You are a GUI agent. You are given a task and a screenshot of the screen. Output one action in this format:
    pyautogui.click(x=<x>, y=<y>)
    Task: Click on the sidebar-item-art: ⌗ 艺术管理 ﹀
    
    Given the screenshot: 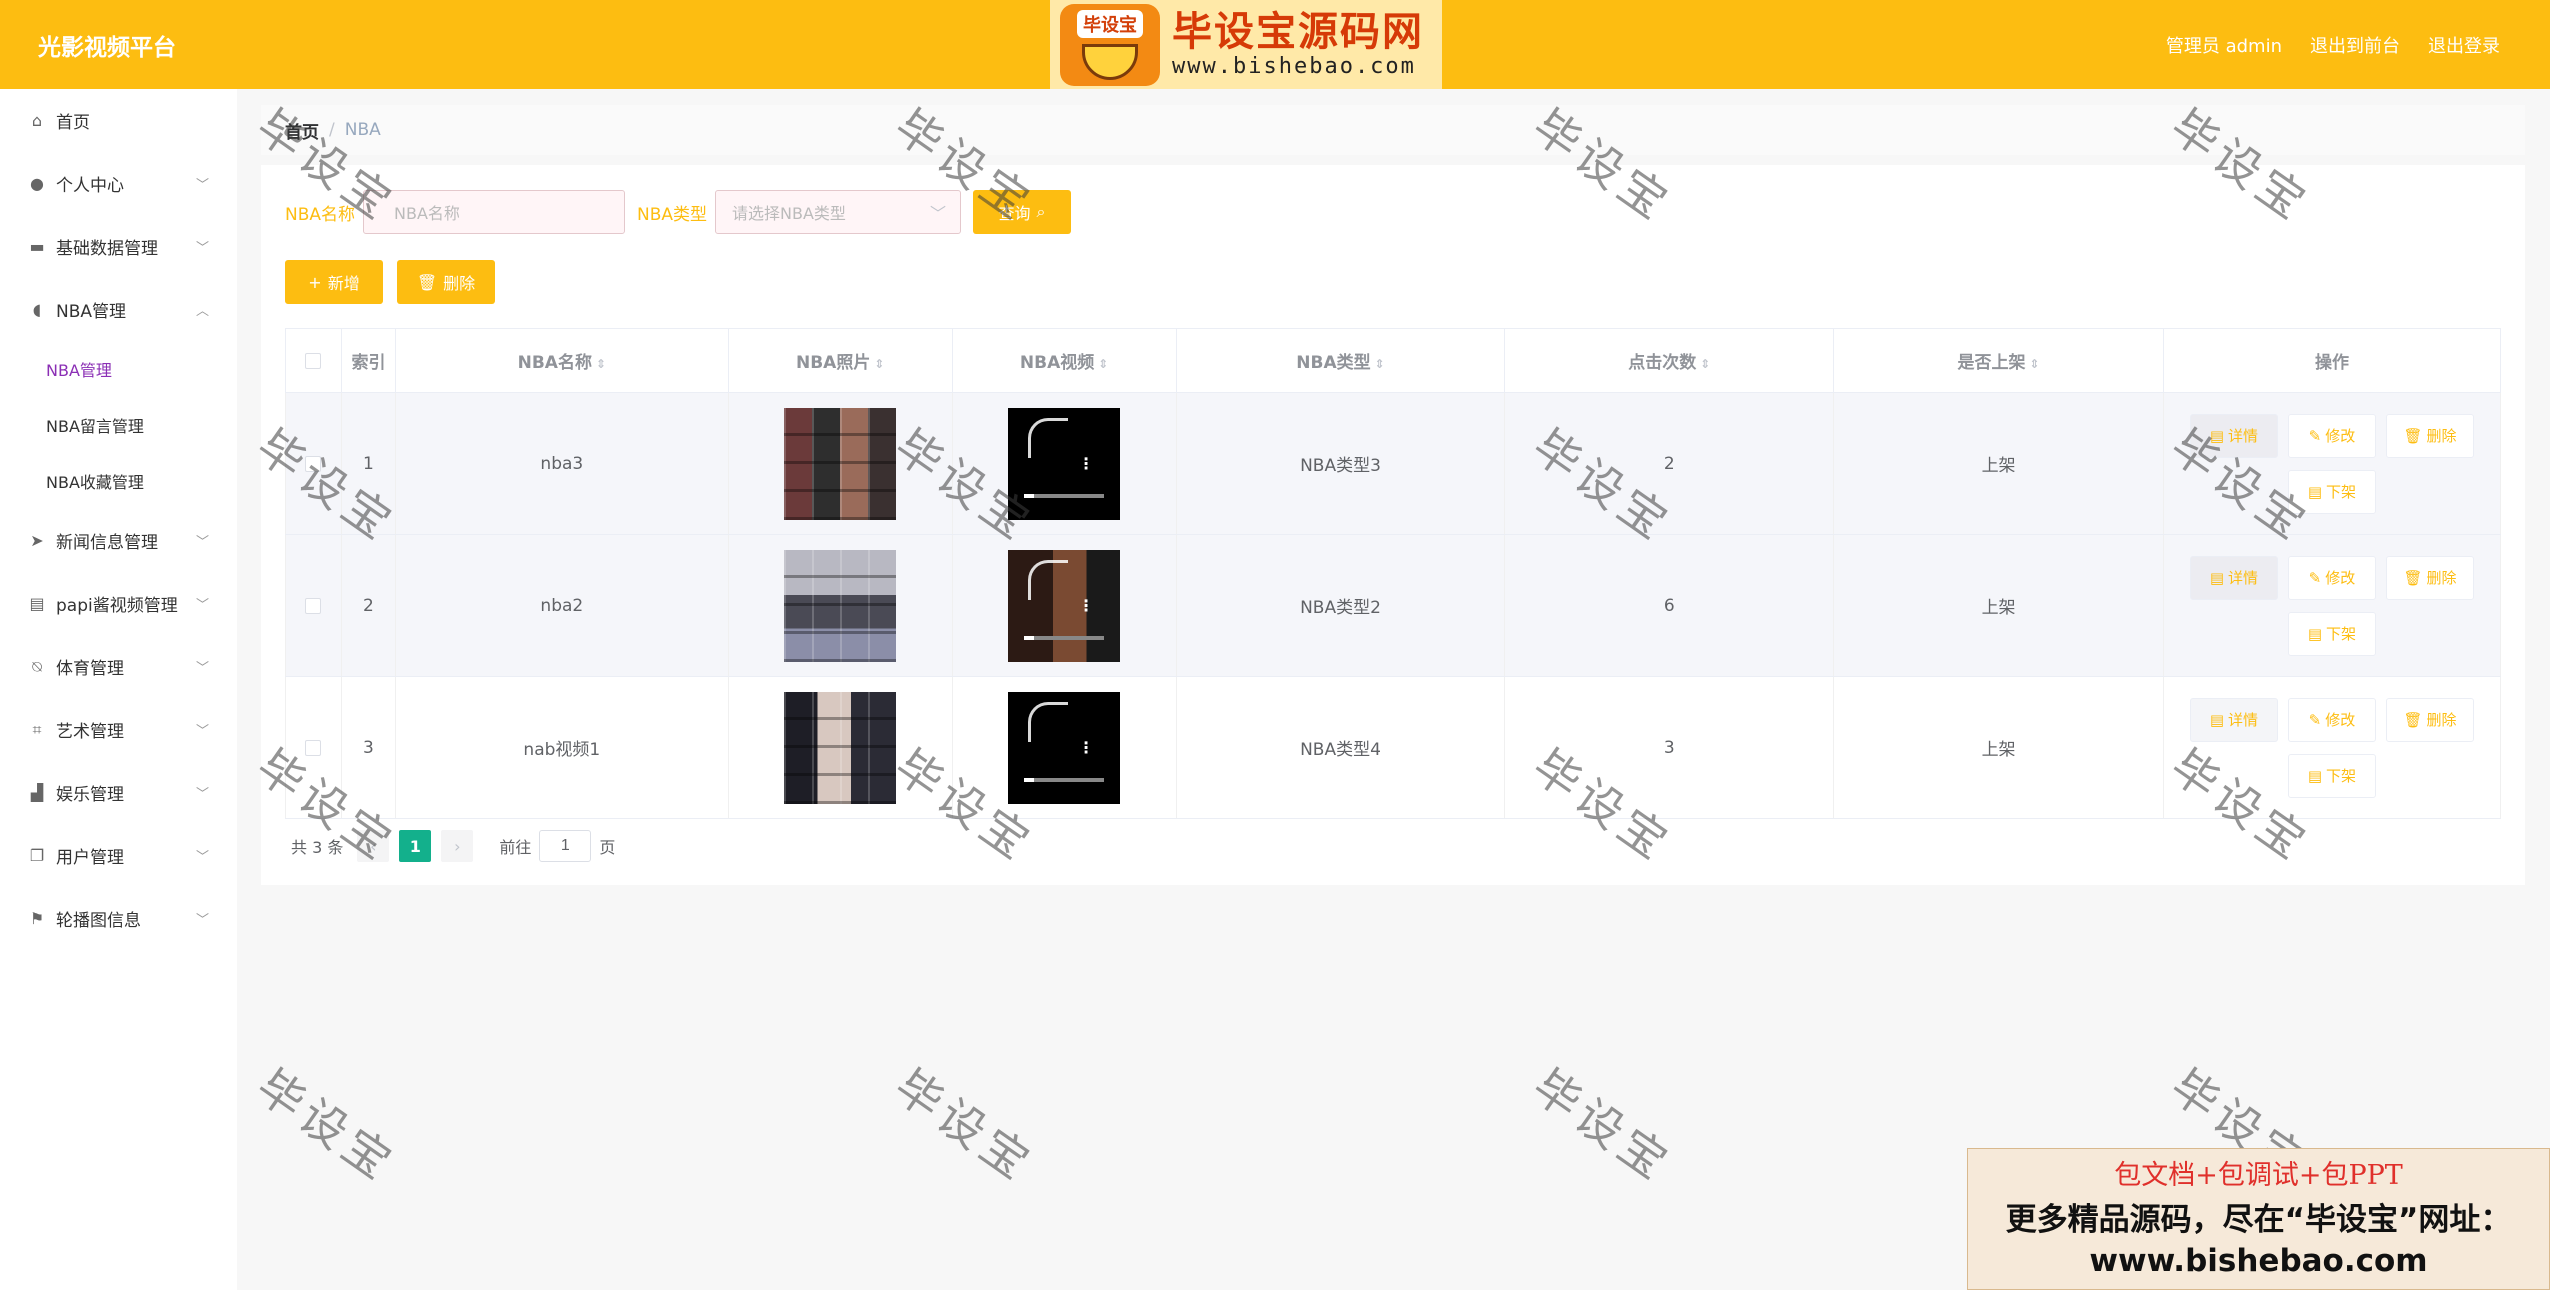 What is the action you would take?
    pyautogui.click(x=118, y=729)
    